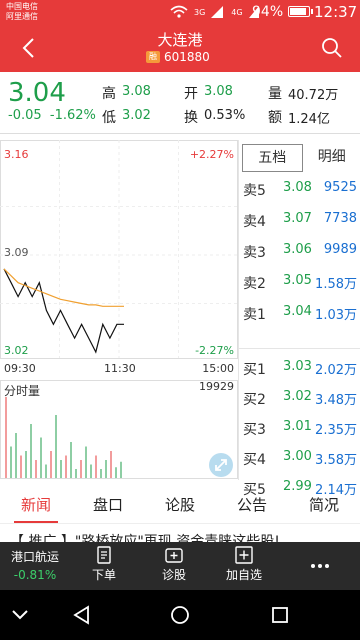 Image resolution: width=360 pixels, height=640 pixels. What do you see at coordinates (22, 391) in the screenshot?
I see `volume-title: 分时量` at bounding box center [22, 391].